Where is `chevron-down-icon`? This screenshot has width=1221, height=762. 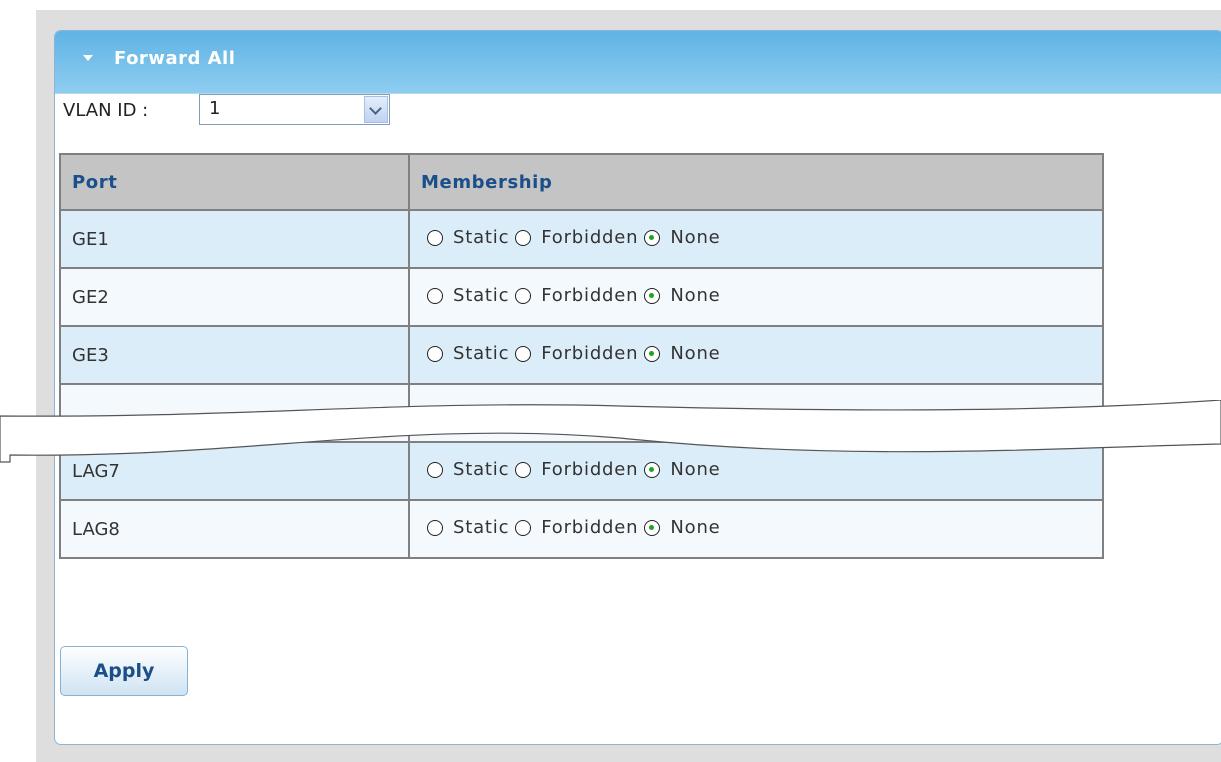 chevron-down-icon is located at coordinates (375, 108).